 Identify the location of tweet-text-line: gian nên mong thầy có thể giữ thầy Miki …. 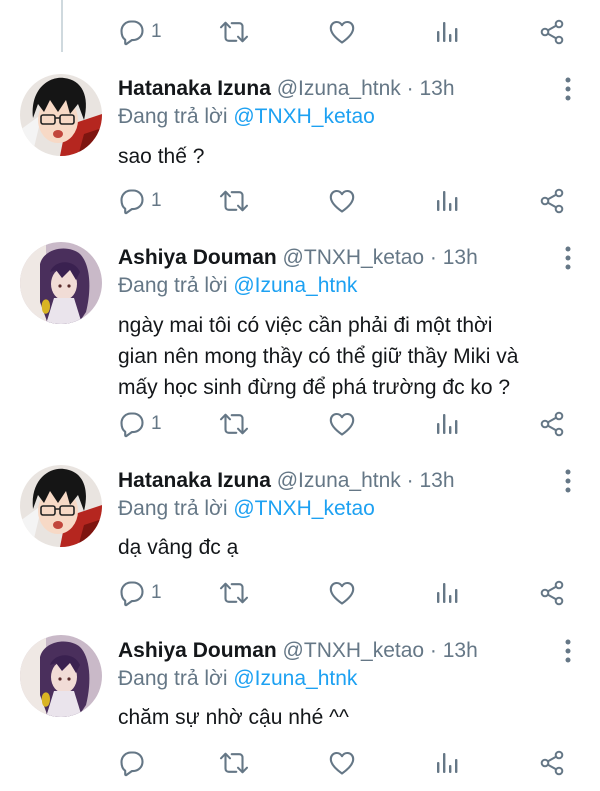
(318, 356).